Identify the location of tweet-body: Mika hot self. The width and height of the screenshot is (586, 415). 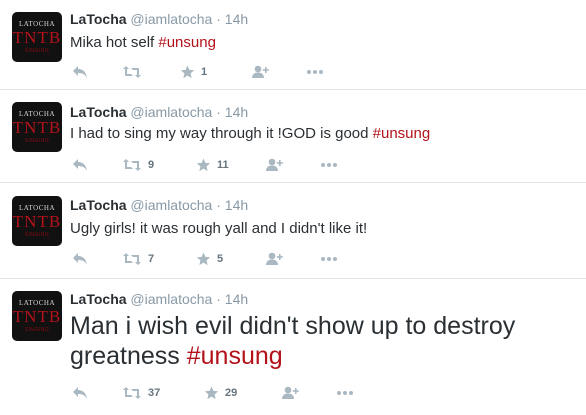
(114, 42).